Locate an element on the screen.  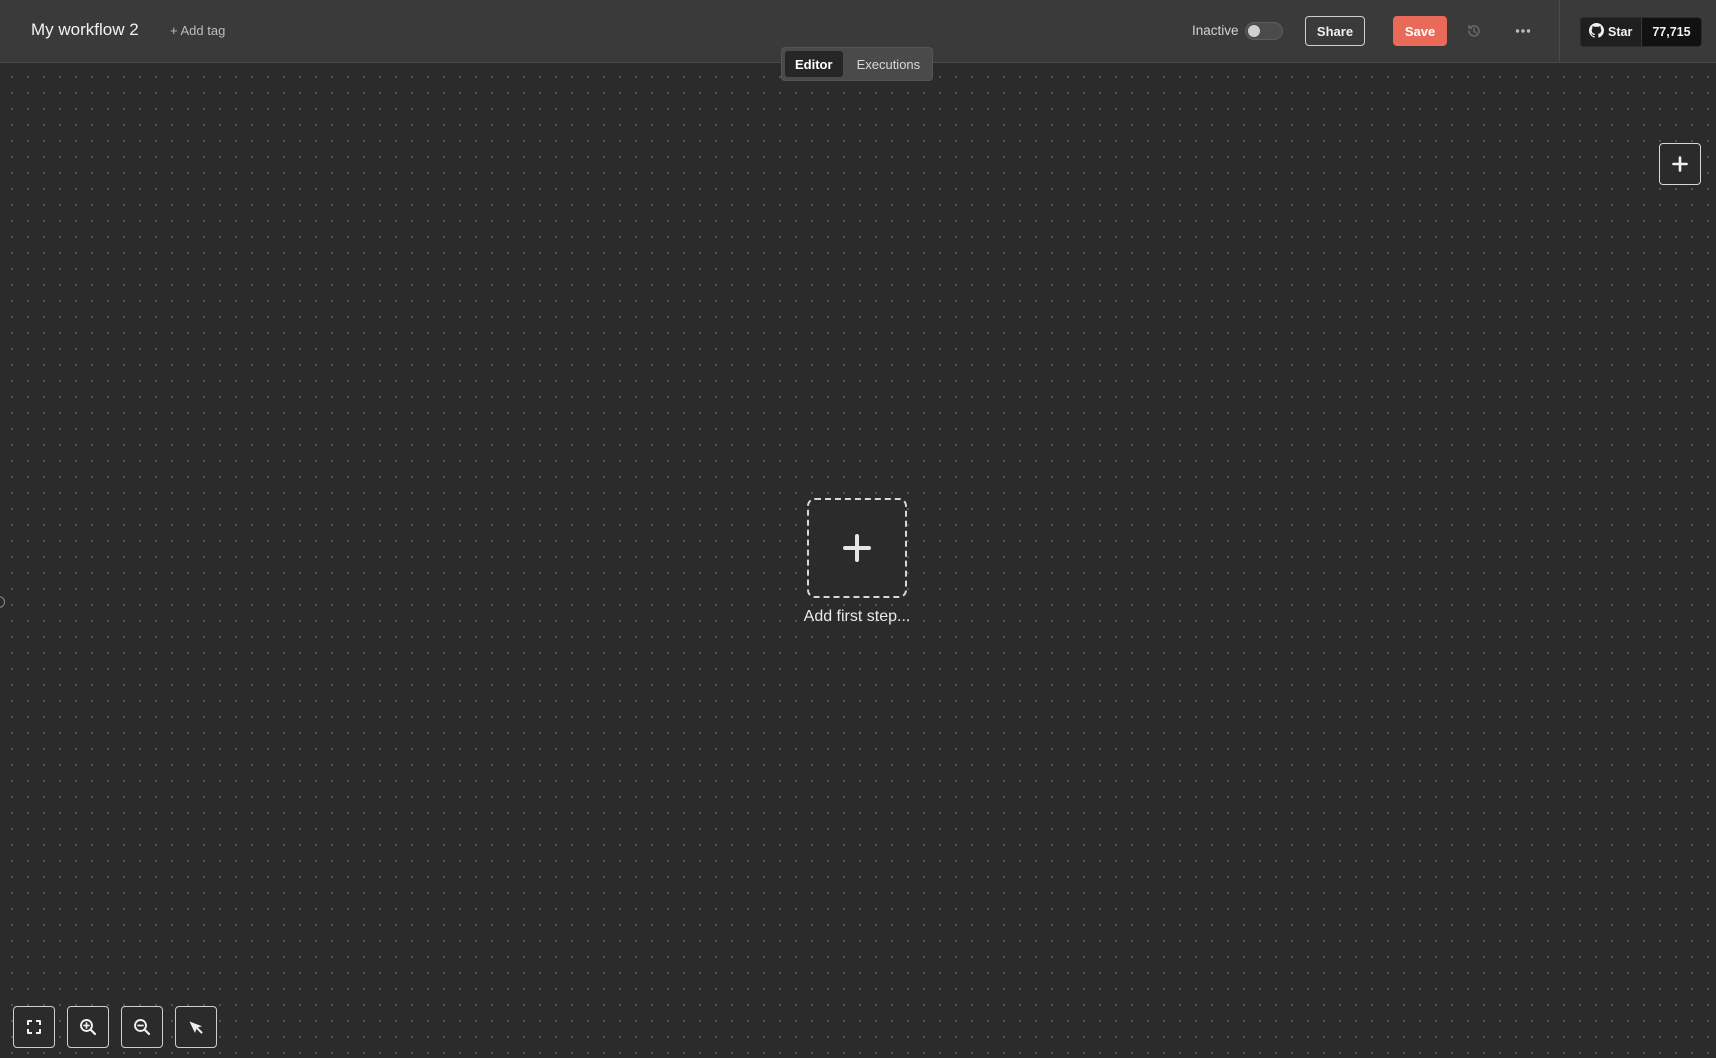
zoom-out-icon is located at coordinates (142, 1027).